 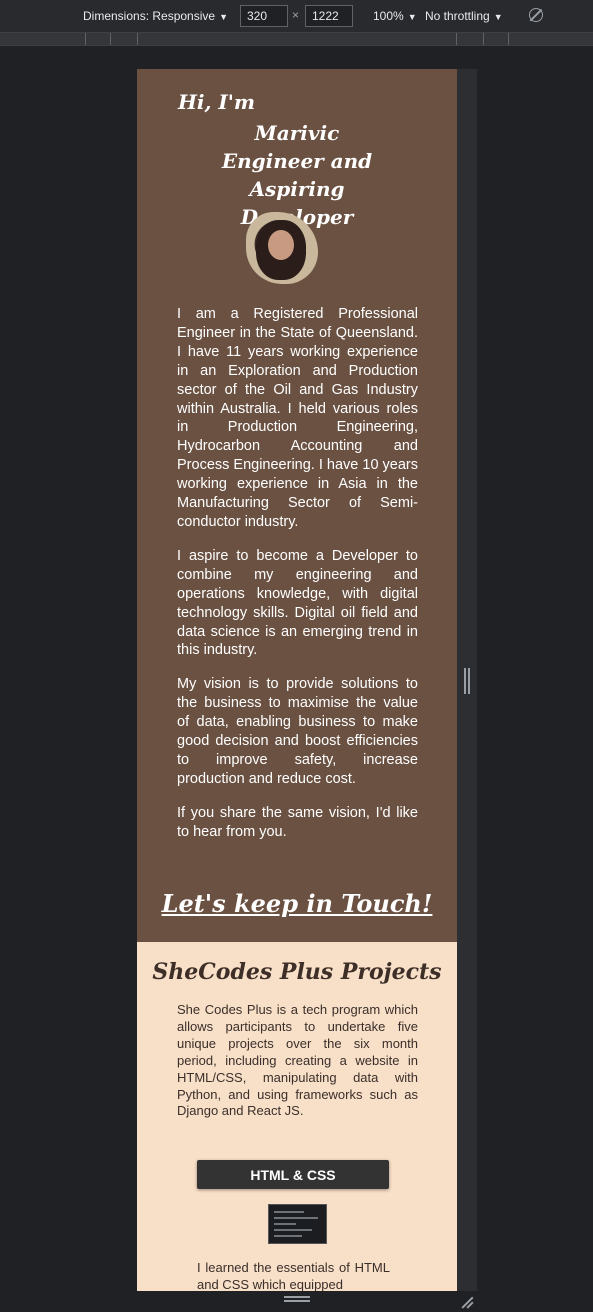 What do you see at coordinates (329, 16) in the screenshot?
I see `height-input` at bounding box center [329, 16].